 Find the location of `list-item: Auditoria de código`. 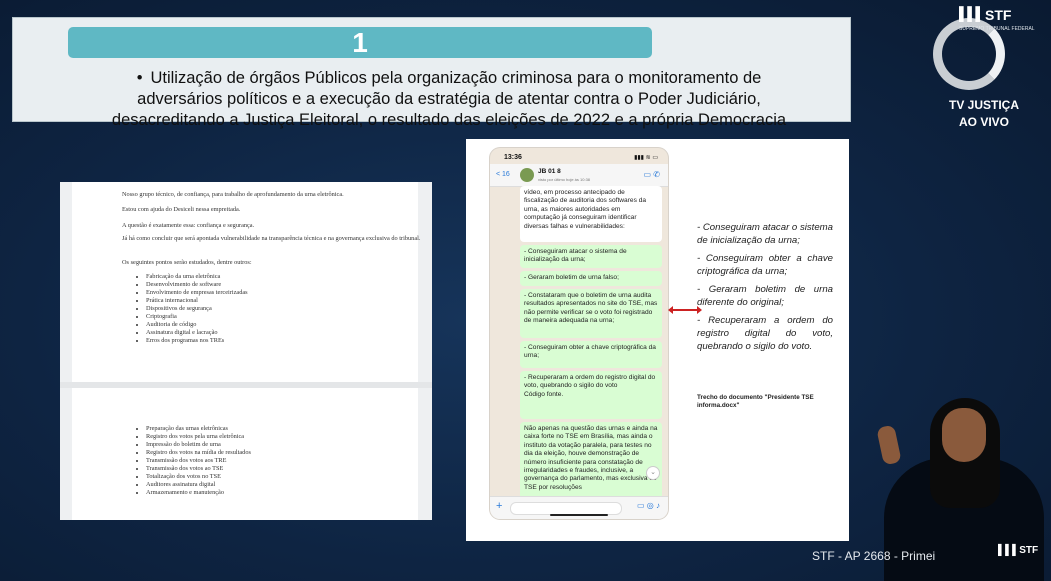

list-item: Auditoria de código is located at coordinates (197, 325).